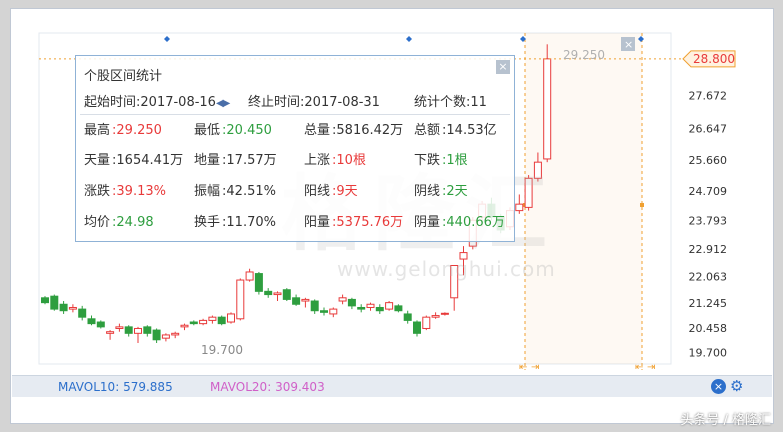 The width and height of the screenshot is (783, 432). I want to click on start-time-label: 起始时间, so click(110, 102).